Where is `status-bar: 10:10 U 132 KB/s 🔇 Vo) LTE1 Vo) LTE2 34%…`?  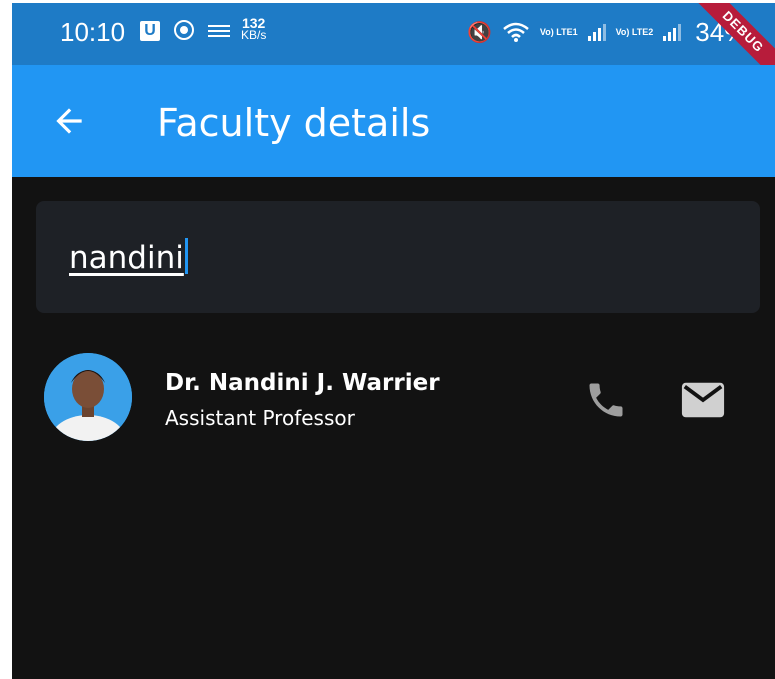 status-bar: 10:10 U 132 KB/s 🔇 Vo) LTE1 Vo) LTE2 34%… is located at coordinates (393, 43).